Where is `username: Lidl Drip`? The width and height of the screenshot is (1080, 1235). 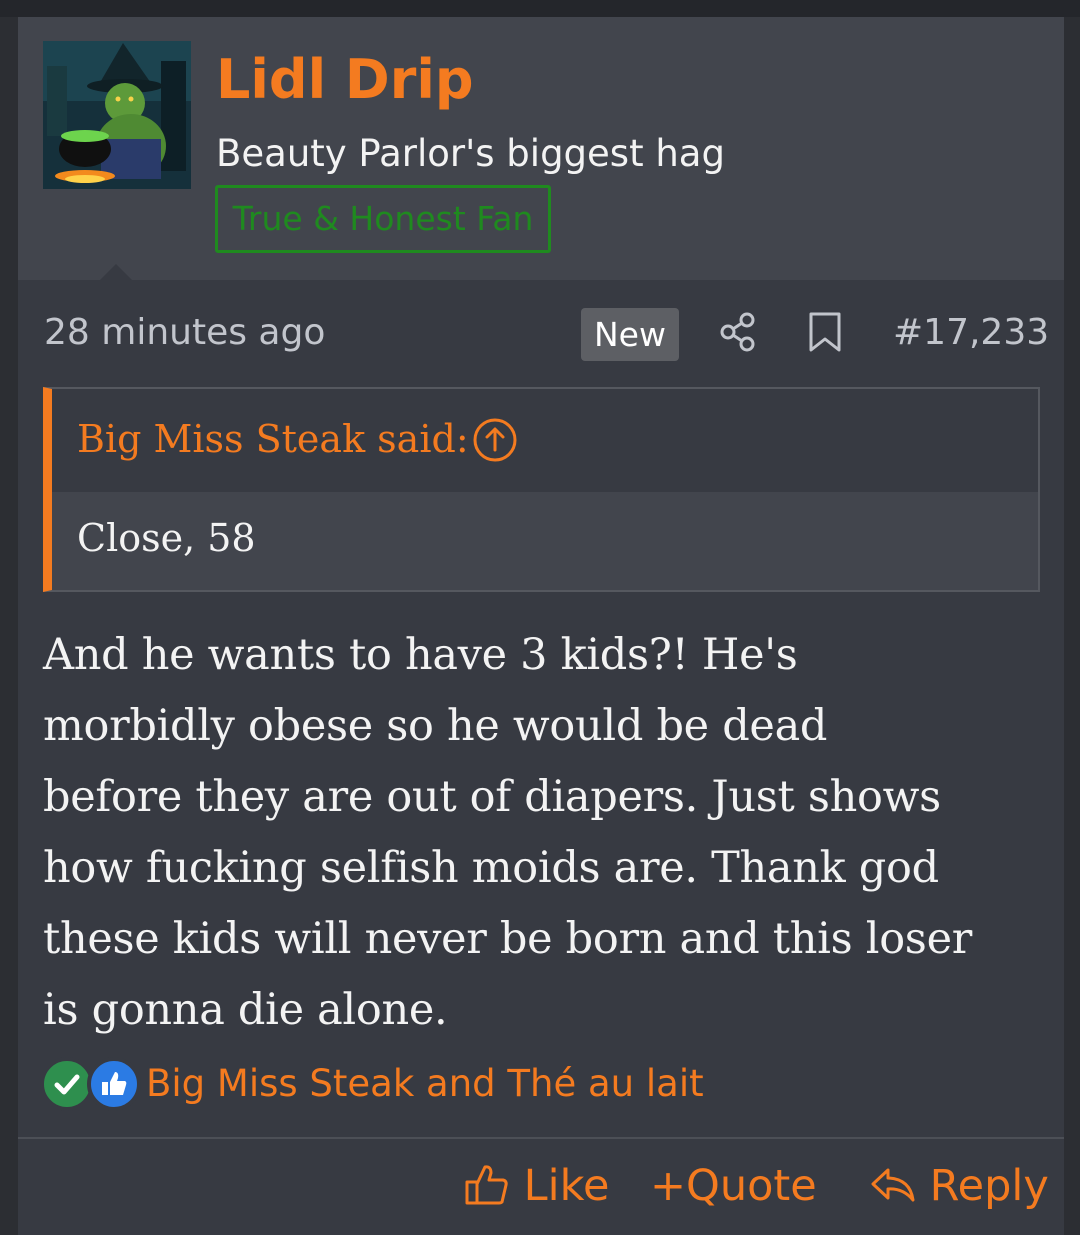 username: Lidl Drip is located at coordinates (345, 80).